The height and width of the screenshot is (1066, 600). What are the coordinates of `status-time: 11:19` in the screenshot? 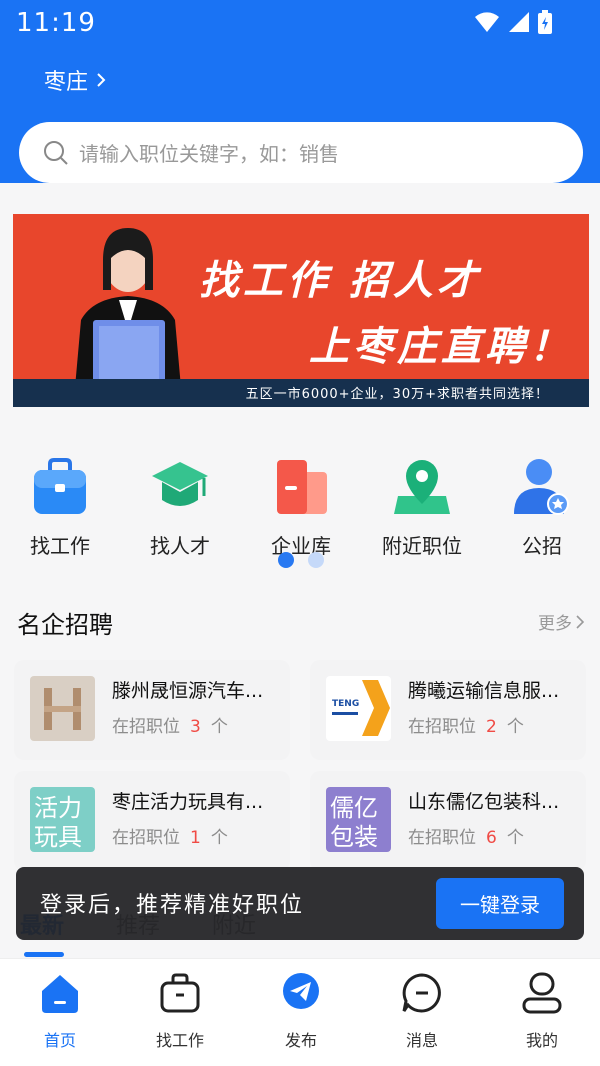 It's located at (56, 23).